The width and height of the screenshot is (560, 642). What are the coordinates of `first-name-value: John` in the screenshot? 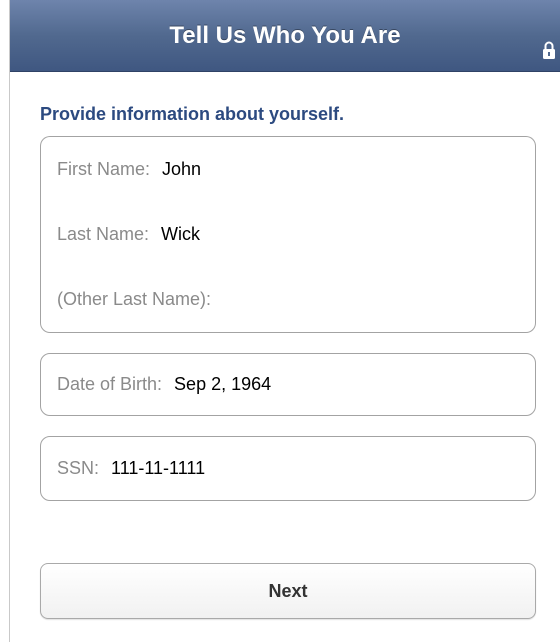 It's located at (181, 169).